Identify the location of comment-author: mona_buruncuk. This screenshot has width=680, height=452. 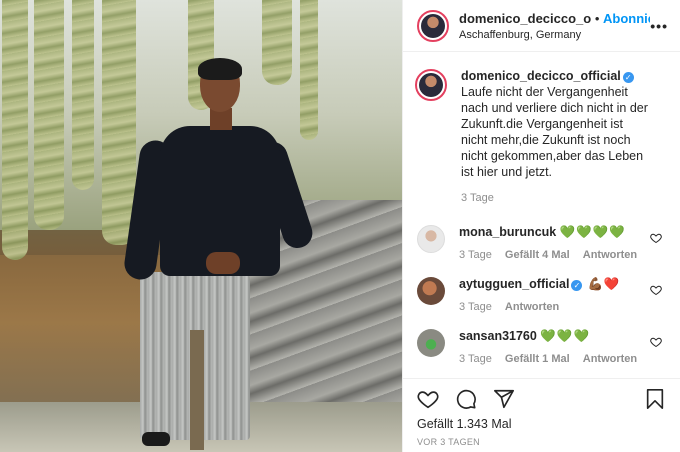
(507, 232).